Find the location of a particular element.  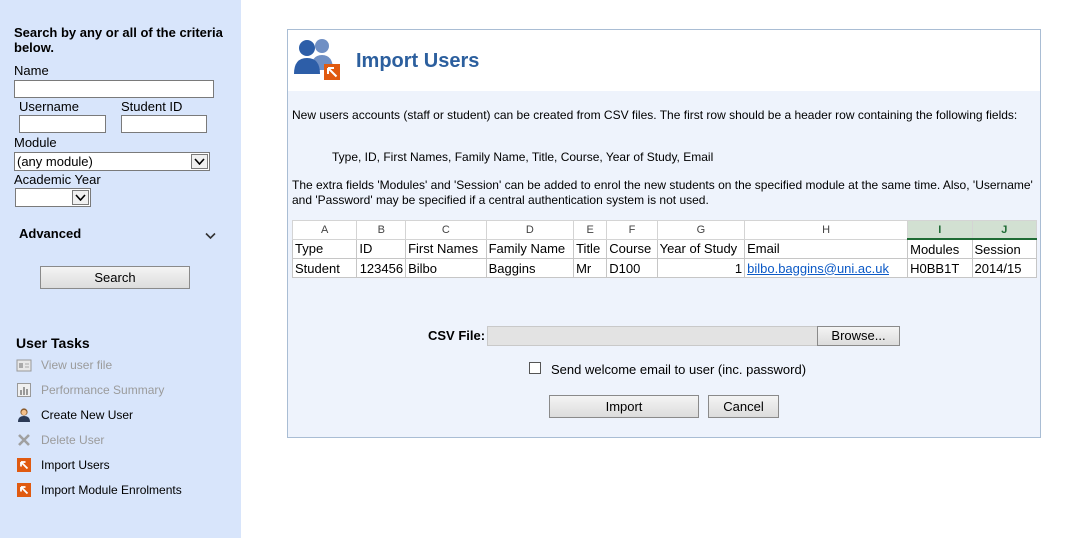

data-cell: Baggins is located at coordinates (530, 268).